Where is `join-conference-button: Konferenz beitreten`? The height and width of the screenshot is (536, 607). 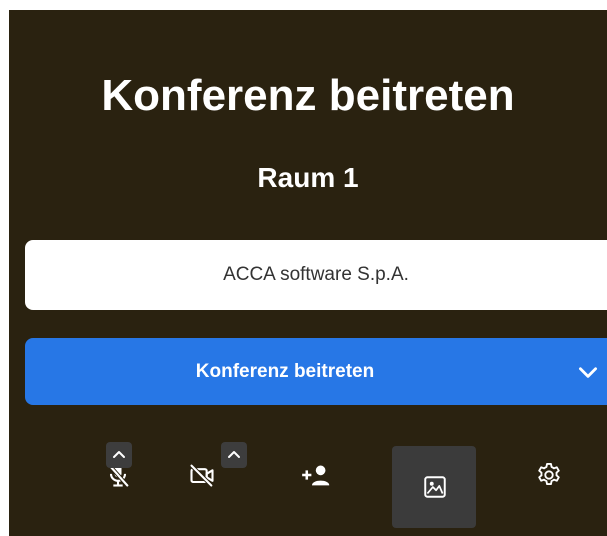 join-conference-button: Konferenz beitreten is located at coordinates (316, 371).